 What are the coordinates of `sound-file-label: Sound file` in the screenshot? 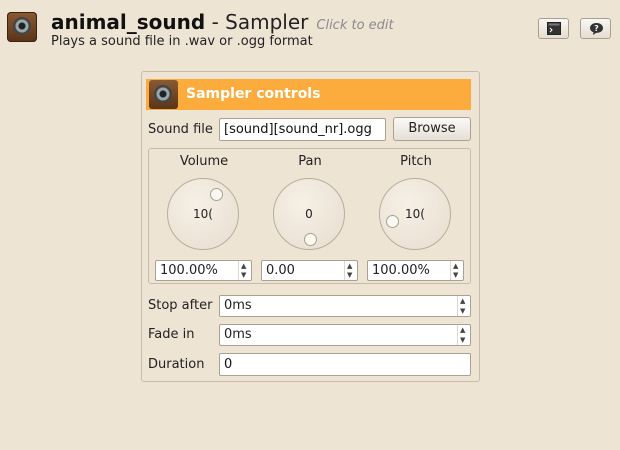 It's located at (180, 129).